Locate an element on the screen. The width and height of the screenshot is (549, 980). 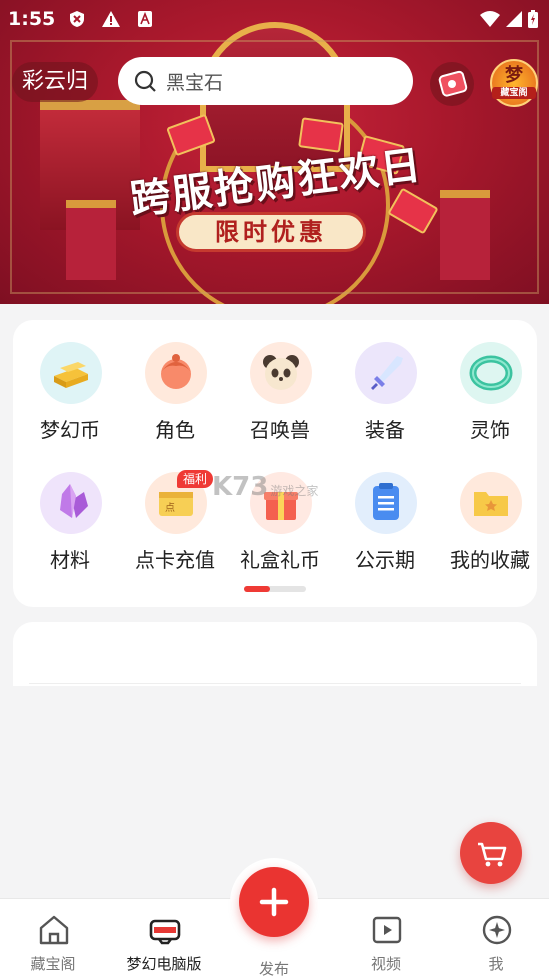
cart-button is located at coordinates (491, 853).